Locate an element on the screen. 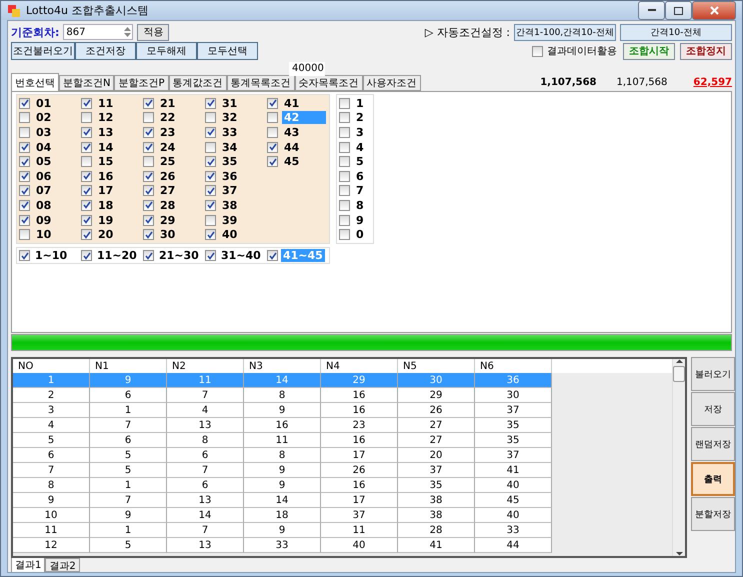  table-row: 6 5 6 8 17 20 37 is located at coordinates (282, 455).